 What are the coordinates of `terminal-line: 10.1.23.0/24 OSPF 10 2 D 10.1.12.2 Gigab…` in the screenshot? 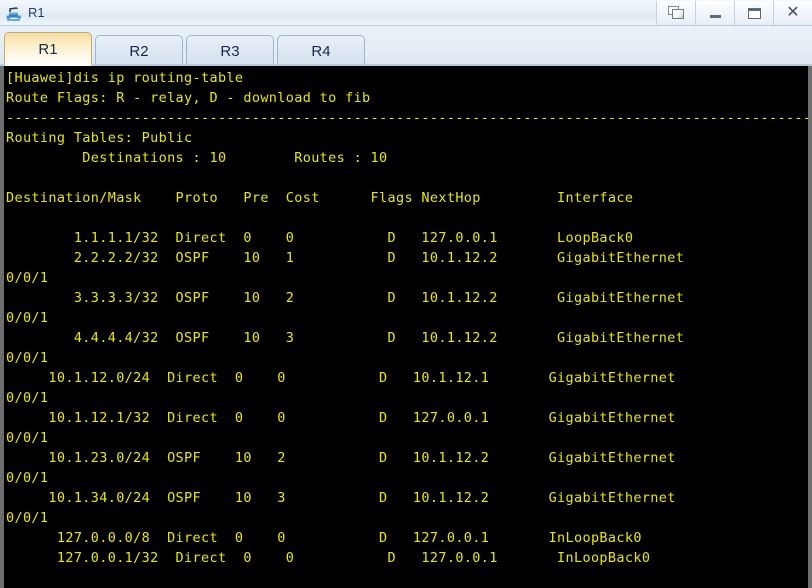 It's located at (341, 458).